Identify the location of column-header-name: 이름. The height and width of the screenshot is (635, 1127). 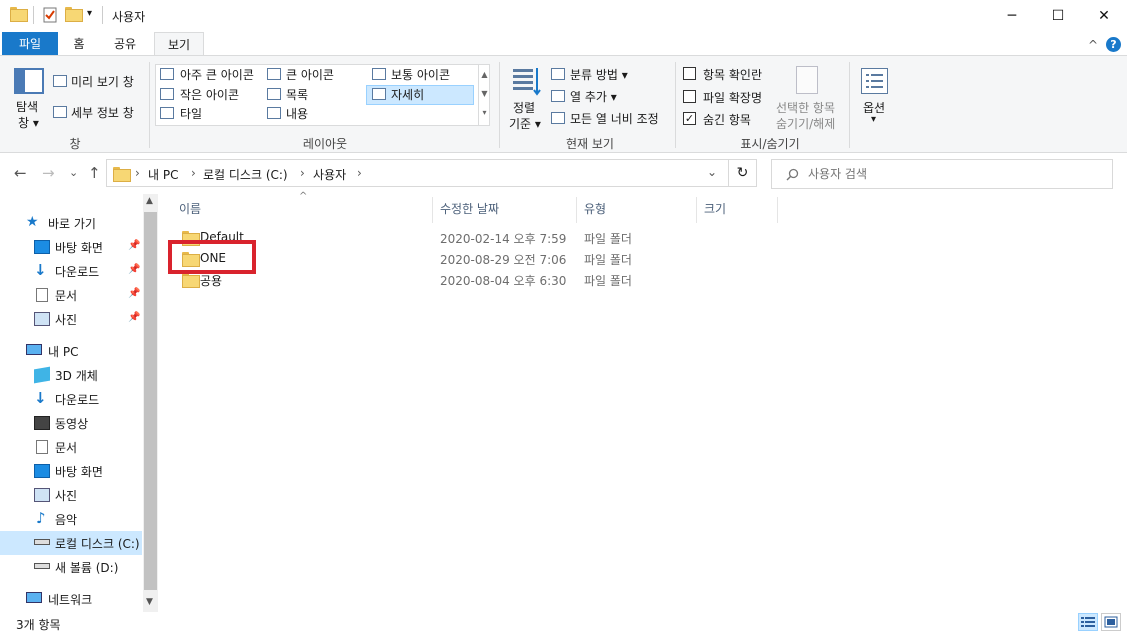
(190, 208).